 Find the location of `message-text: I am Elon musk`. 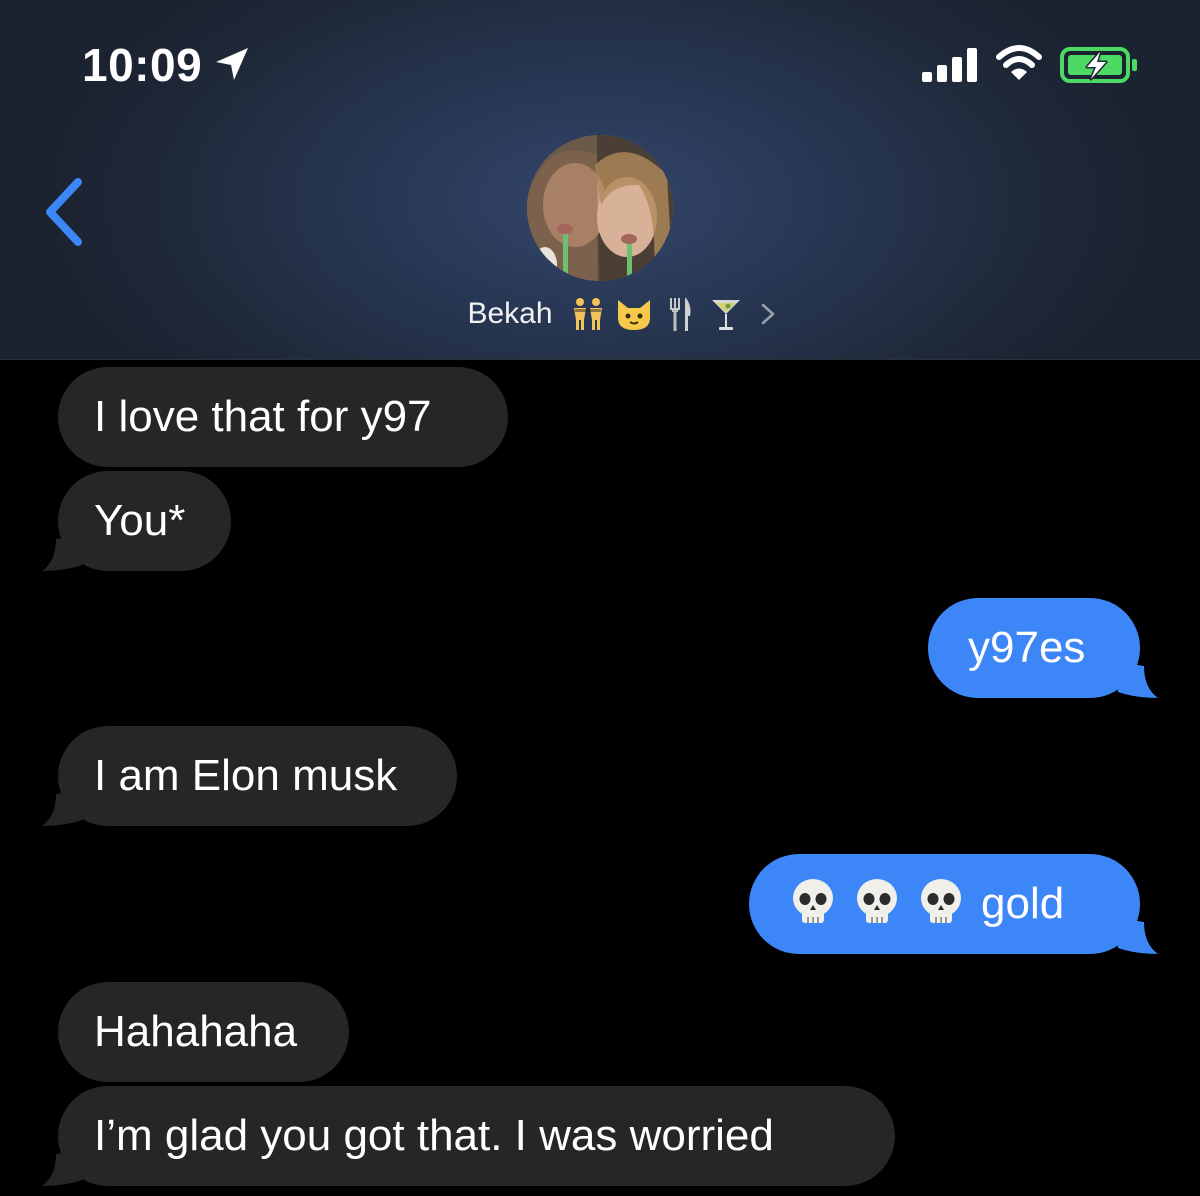

message-text: I am Elon musk is located at coordinates (246, 775).